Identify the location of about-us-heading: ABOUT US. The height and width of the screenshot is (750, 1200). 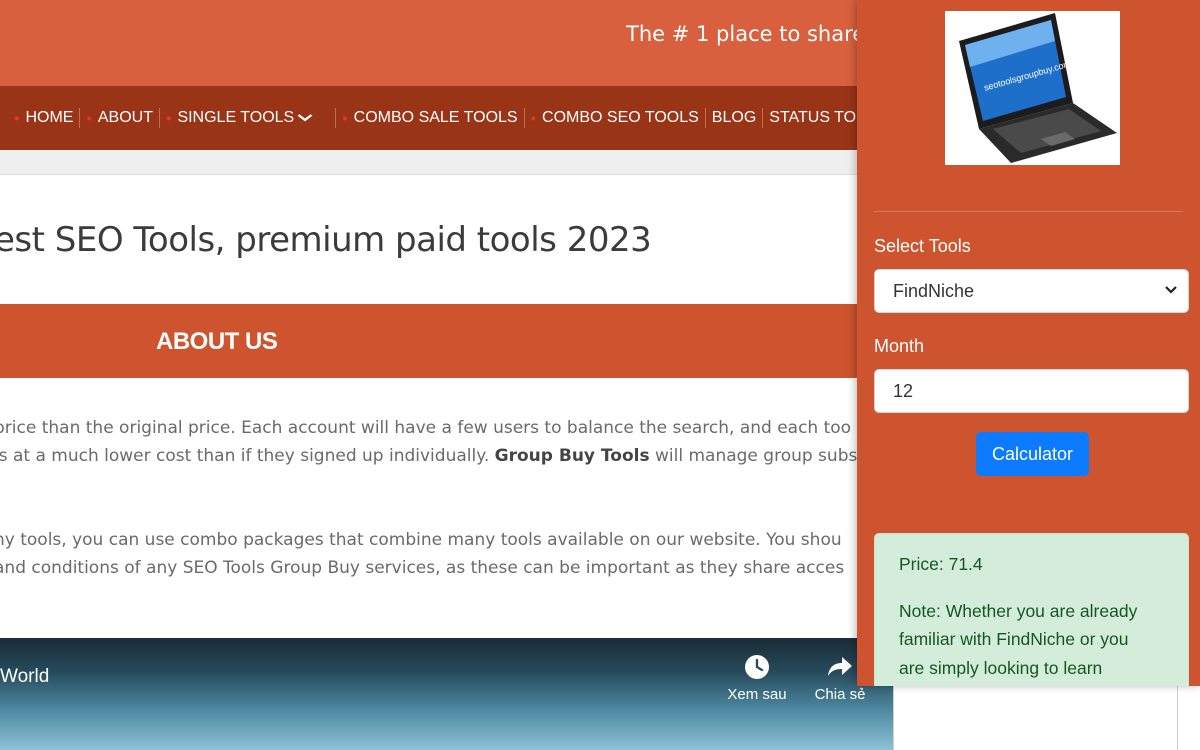
(217, 341).